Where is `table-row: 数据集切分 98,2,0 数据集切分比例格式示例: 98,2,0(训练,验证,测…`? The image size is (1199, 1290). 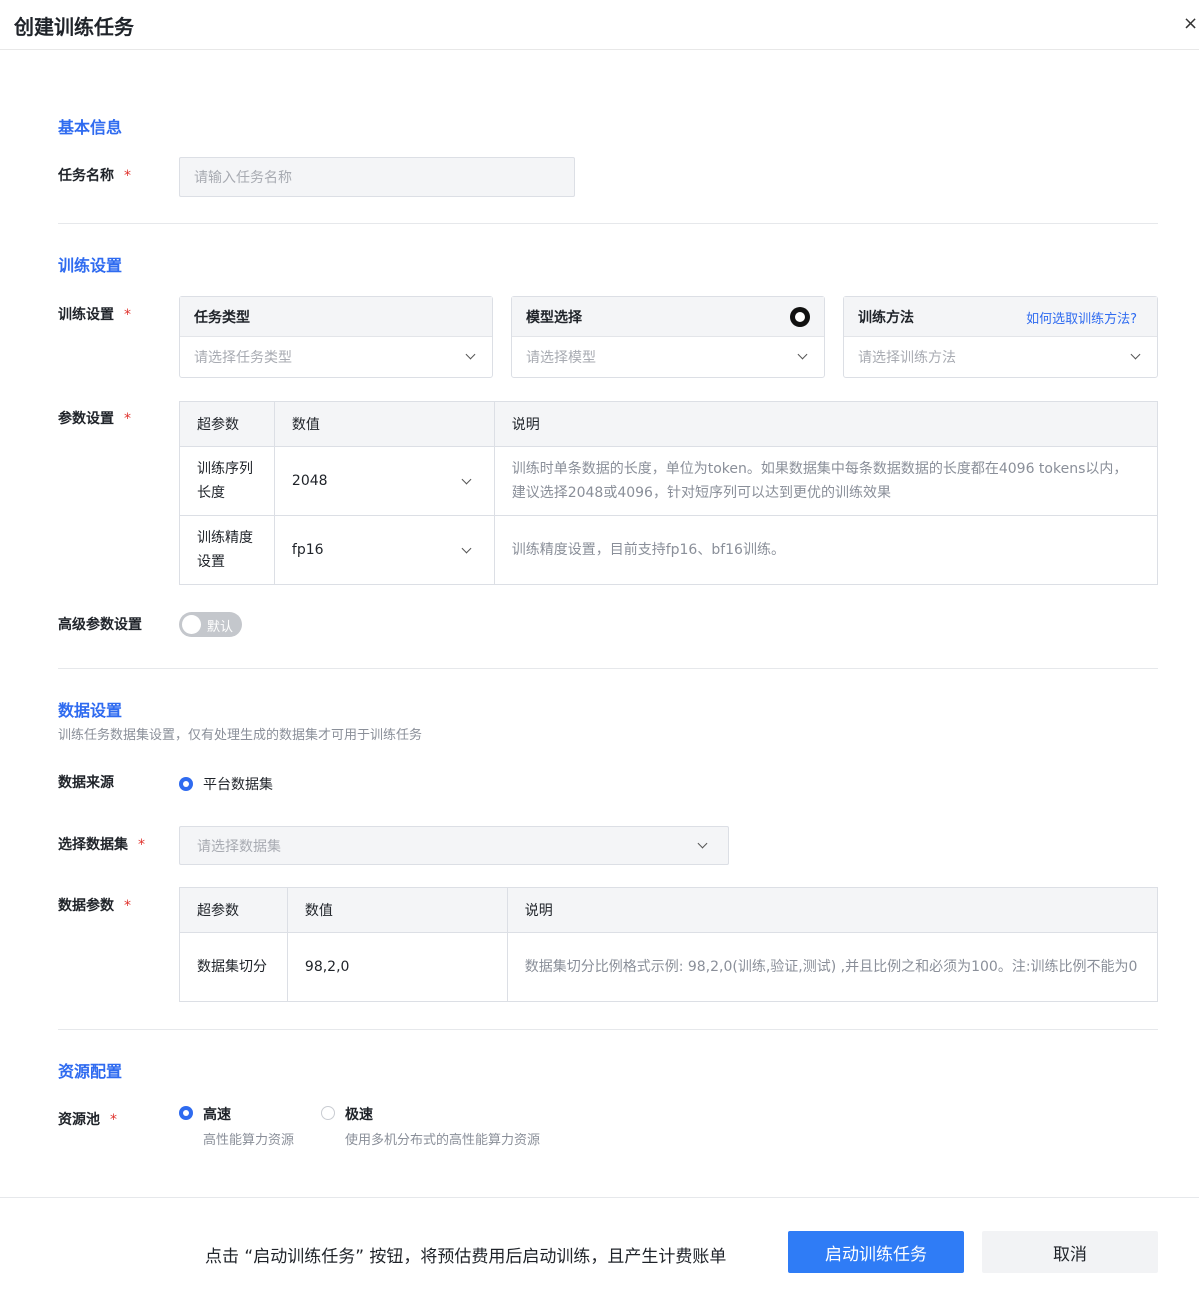
table-row: 数据集切分 98,2,0 数据集切分比例格式示例: 98,2,0(训练,验证,测… is located at coordinates (669, 967).